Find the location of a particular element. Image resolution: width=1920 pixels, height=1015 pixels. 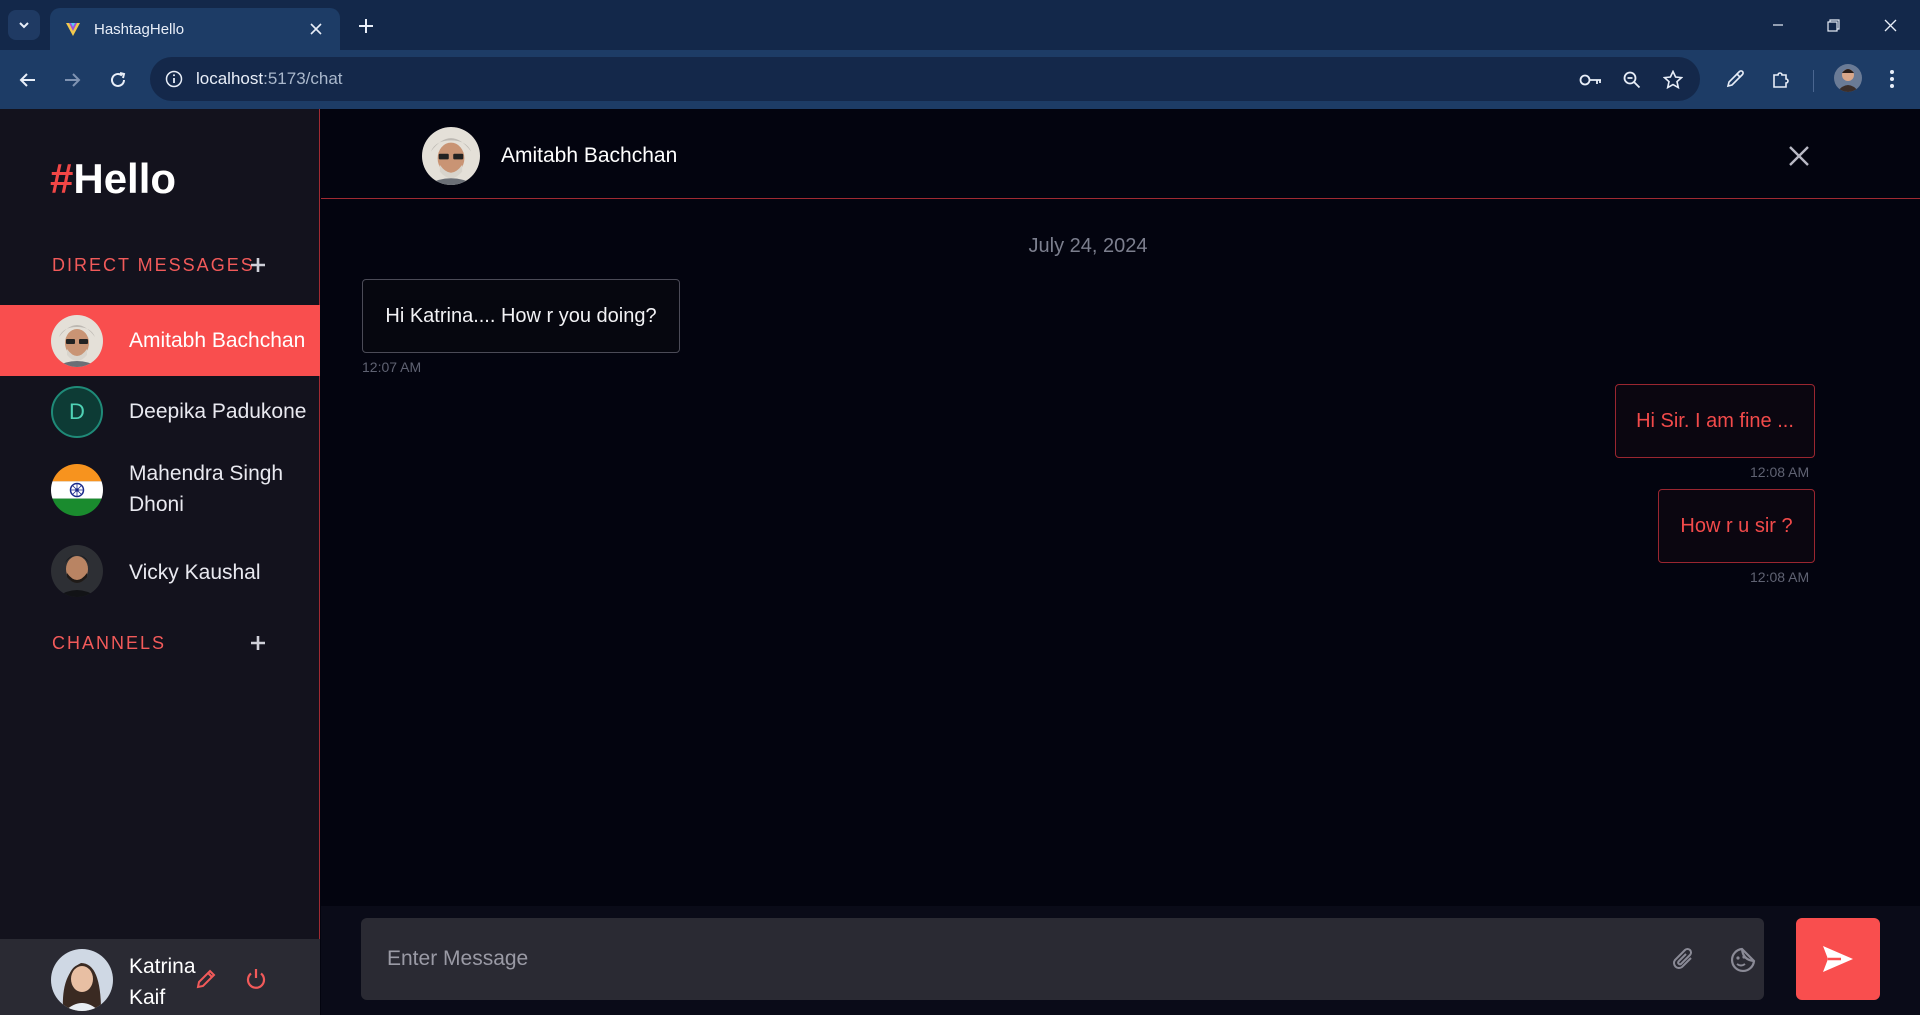

send-icon is located at coordinates (1838, 959).